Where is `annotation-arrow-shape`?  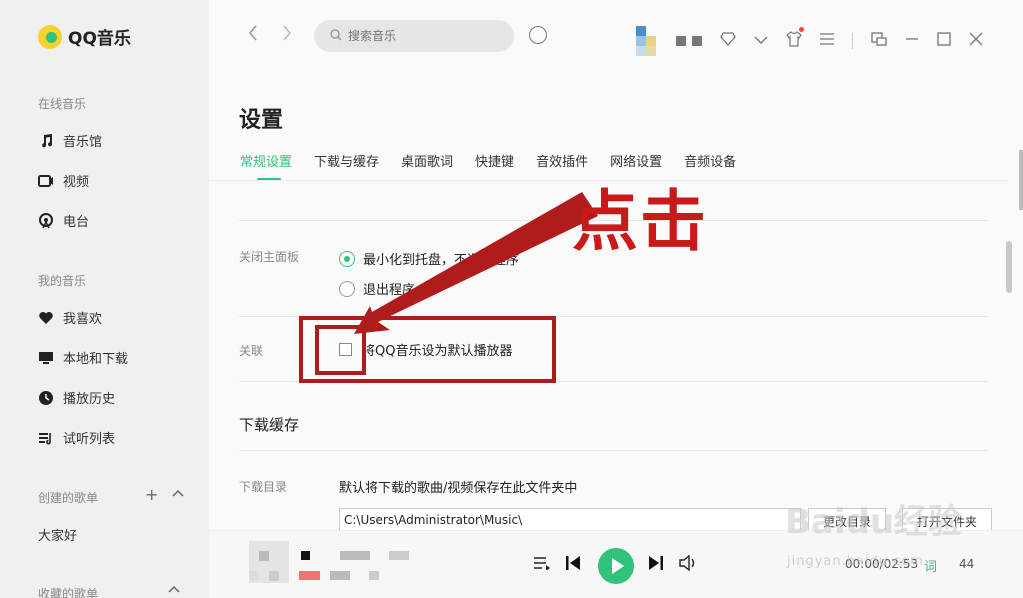
annotation-arrow-shape is located at coordinates (476, 263).